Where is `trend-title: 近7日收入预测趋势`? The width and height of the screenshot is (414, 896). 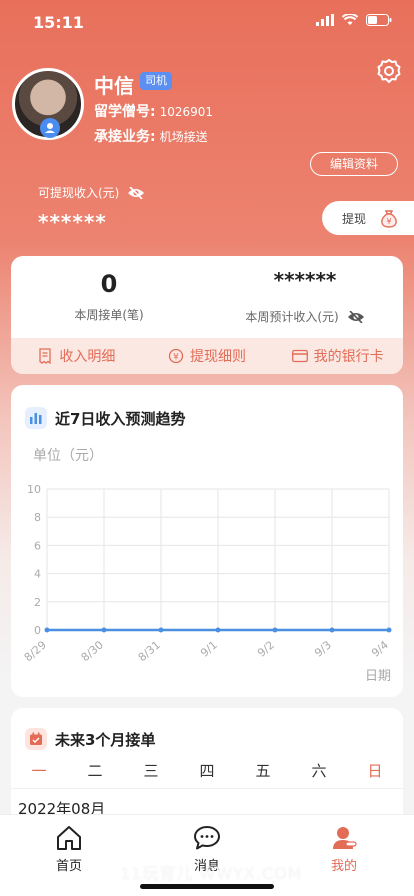
trend-title: 近7日收入预测趋势 is located at coordinates (120, 418).